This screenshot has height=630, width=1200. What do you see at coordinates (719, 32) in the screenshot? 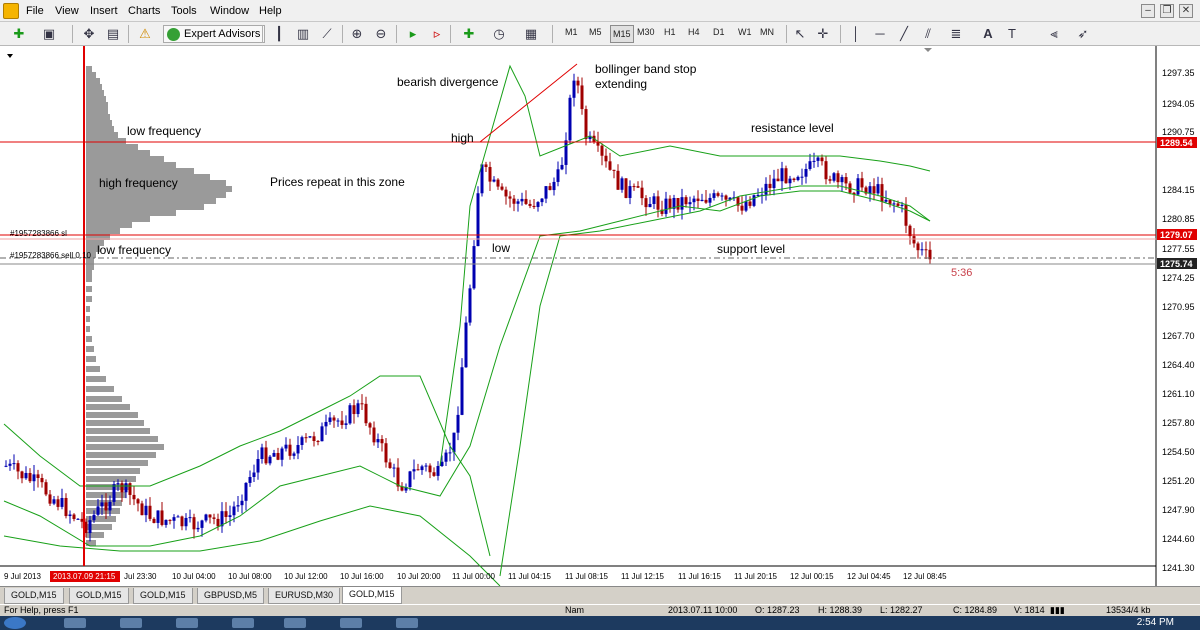
I see `timeframe-d1: D1` at bounding box center [719, 32].